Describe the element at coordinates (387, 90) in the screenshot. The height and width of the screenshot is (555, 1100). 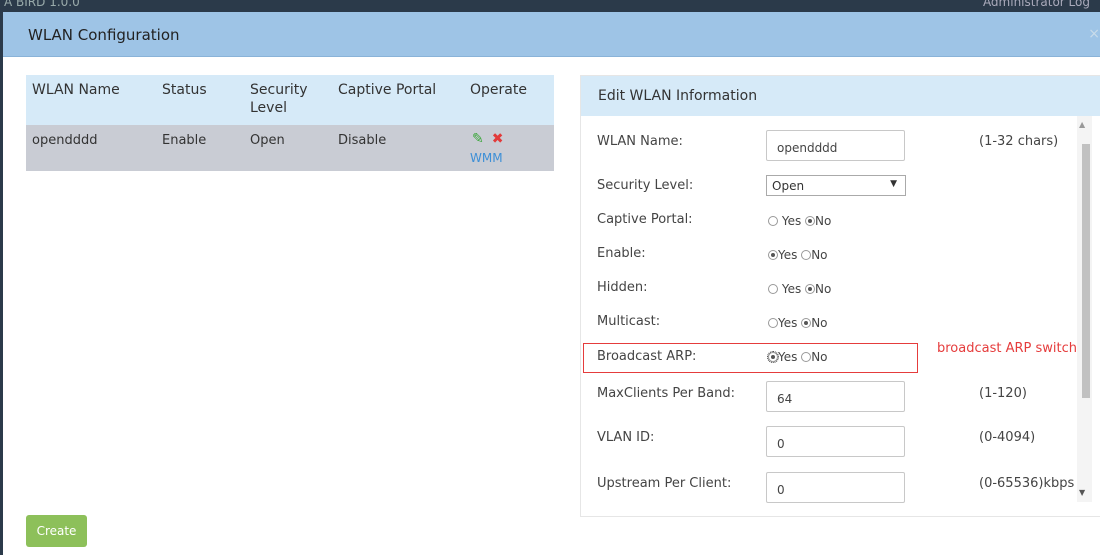
I see `column-captive-portal: Captive Portal` at that location.